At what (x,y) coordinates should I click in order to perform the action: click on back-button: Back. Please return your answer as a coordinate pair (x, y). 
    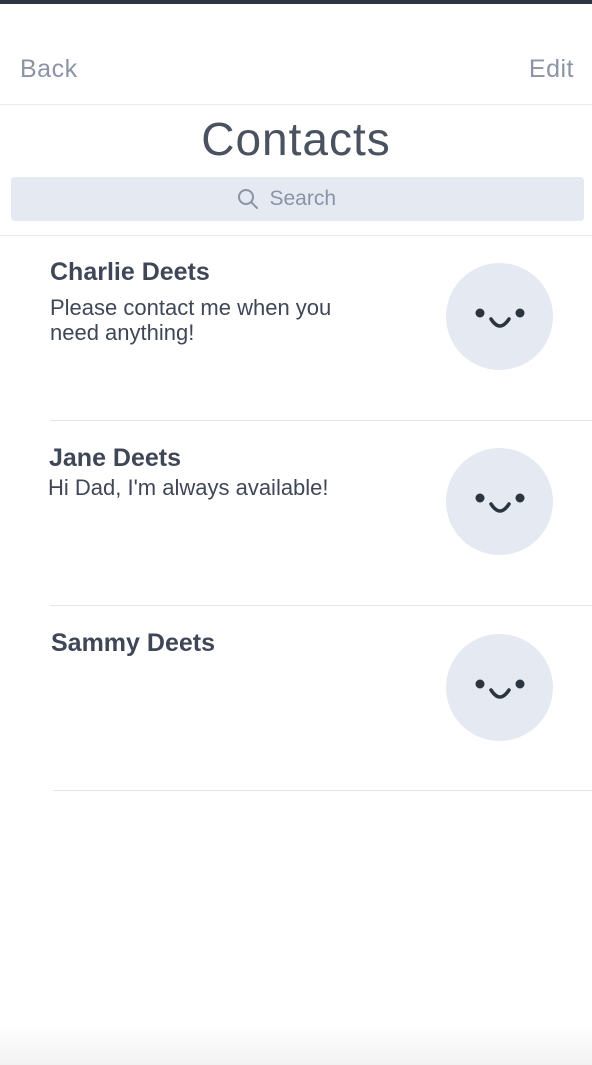
    Looking at the image, I should click on (49, 69).